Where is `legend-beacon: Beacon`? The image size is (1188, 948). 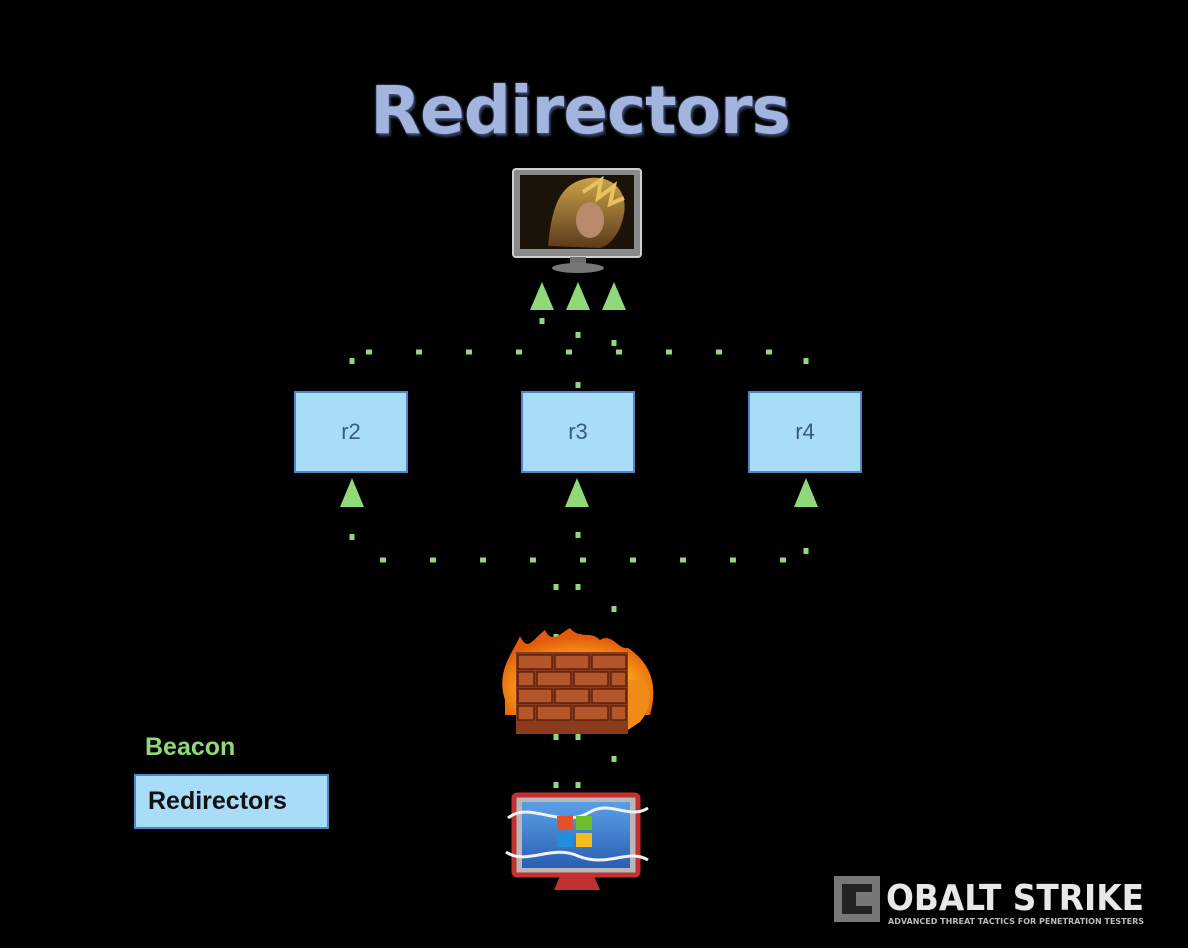 legend-beacon: Beacon is located at coordinates (190, 747).